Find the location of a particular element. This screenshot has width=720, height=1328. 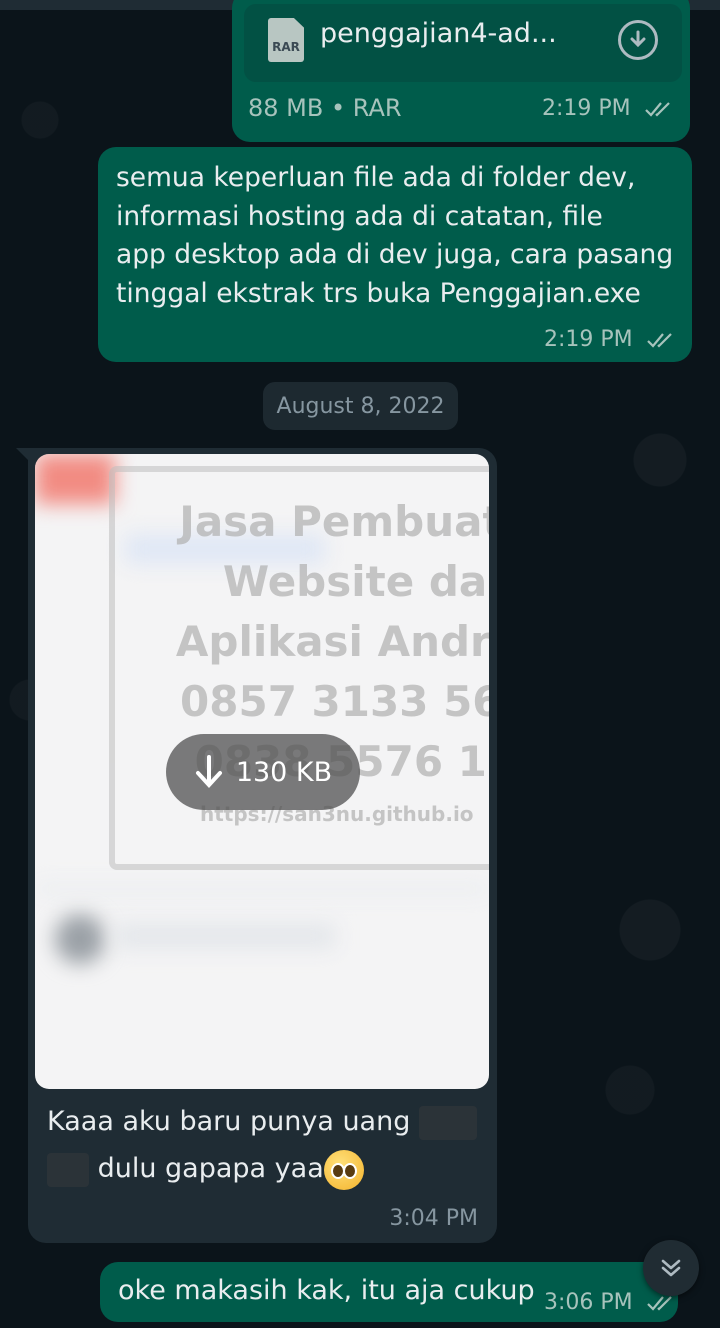

date-separator: August 8, 2022 is located at coordinates (360, 406).